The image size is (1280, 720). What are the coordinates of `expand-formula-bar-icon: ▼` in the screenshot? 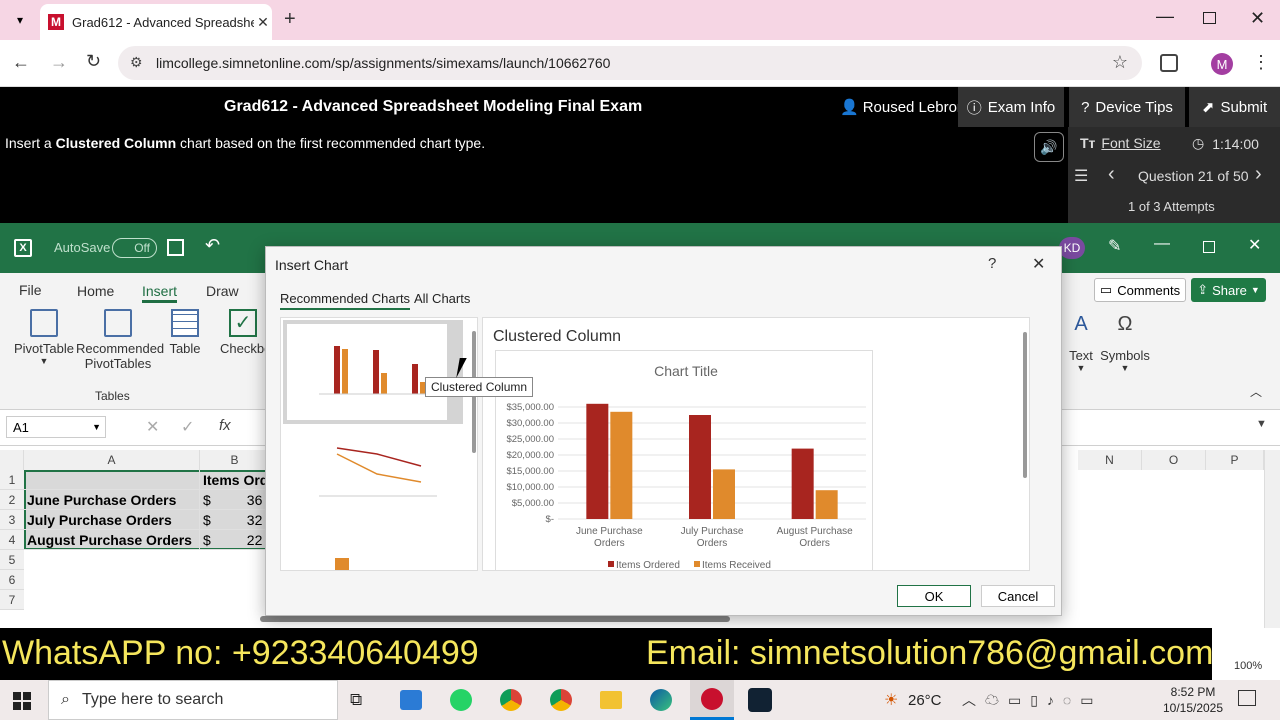 It's located at (1261, 424).